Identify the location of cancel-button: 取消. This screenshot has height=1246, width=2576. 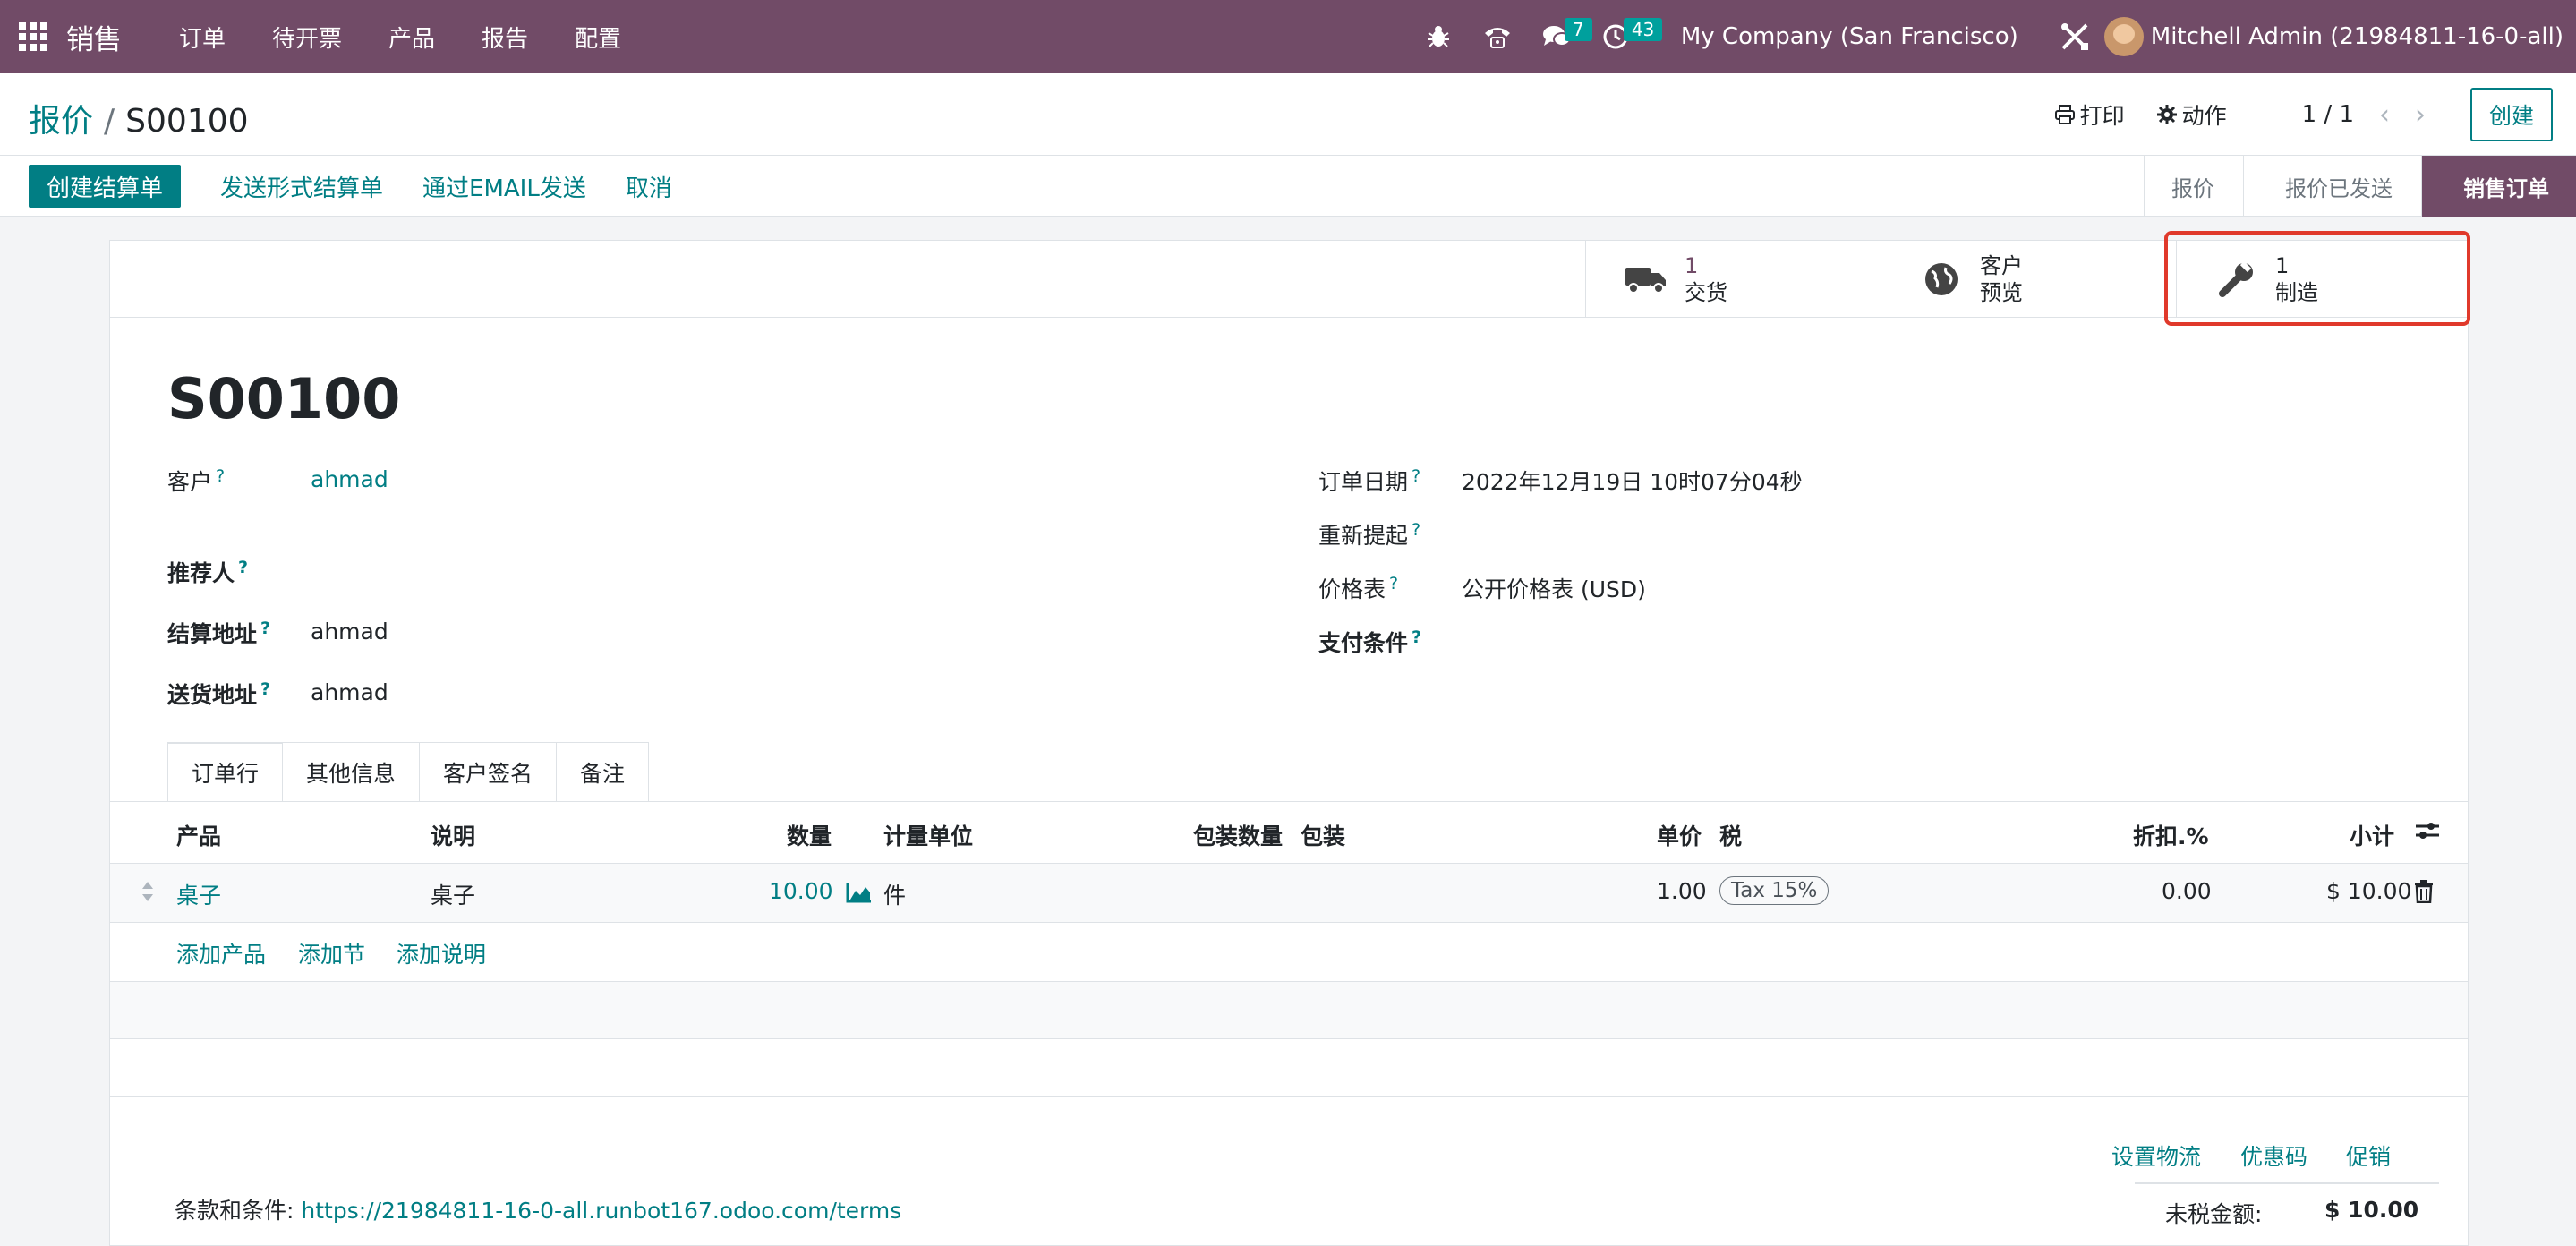
(649, 186).